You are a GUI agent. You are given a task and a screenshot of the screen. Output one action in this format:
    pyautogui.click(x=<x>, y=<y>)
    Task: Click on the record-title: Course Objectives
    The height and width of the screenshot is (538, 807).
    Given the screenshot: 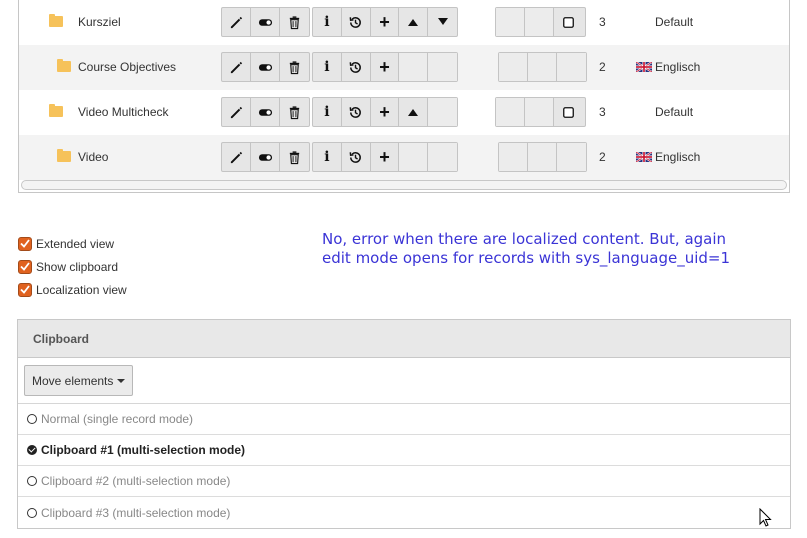 What is the action you would take?
    pyautogui.click(x=127, y=67)
    